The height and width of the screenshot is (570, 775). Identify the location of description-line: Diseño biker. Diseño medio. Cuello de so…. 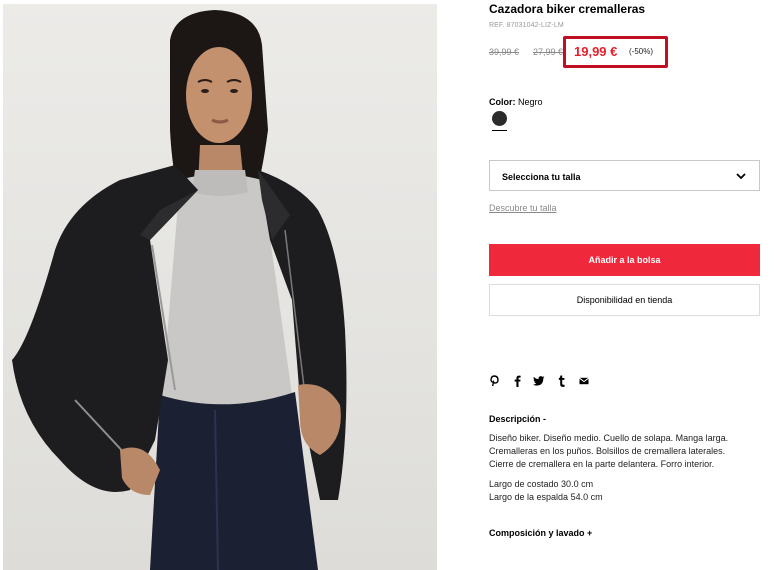
(609, 438).